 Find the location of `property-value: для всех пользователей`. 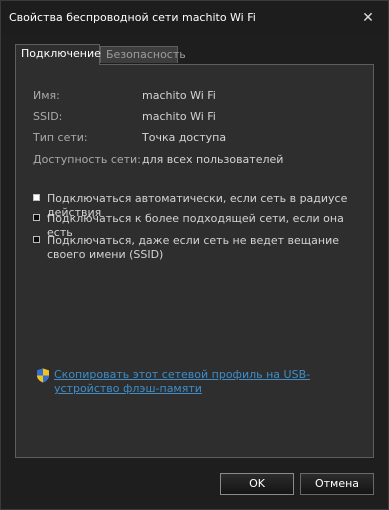

property-value: для всех пользователей is located at coordinates (213, 159).